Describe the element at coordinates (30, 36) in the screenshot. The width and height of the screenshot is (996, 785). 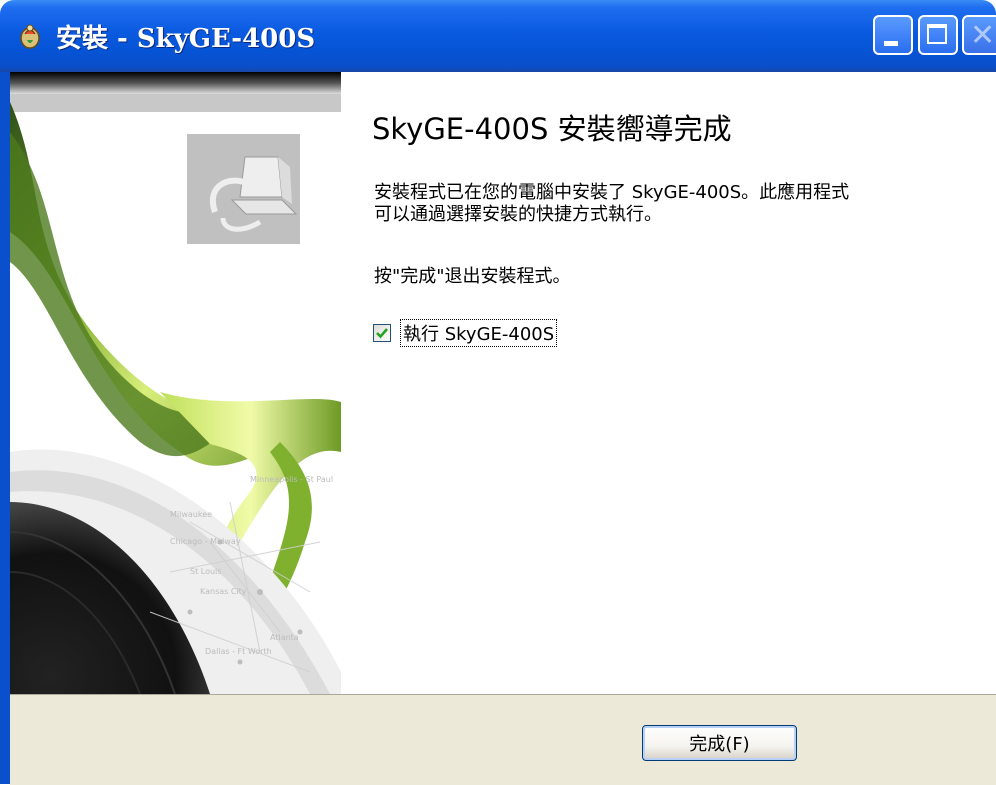
I see `setup-icon` at that location.